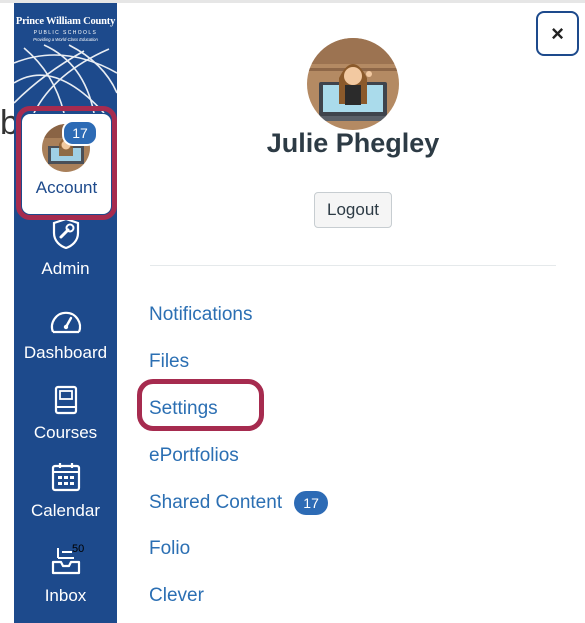 This screenshot has width=585, height=623. What do you see at coordinates (353, 143) in the screenshot?
I see `user-name: Julie Phegley` at bounding box center [353, 143].